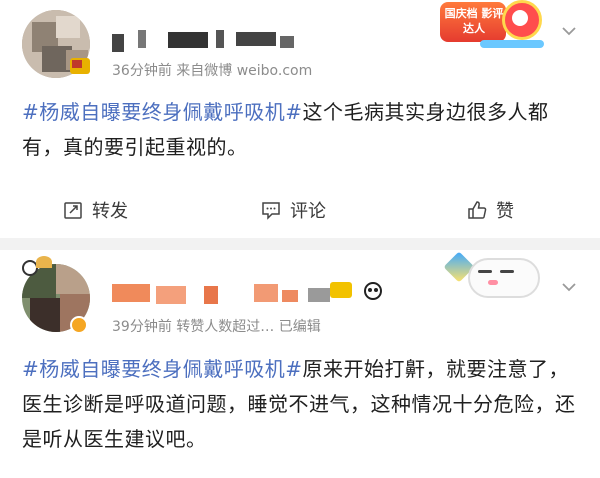  Describe the element at coordinates (490, 210) in the screenshot. I see `like-button: 赞` at that location.